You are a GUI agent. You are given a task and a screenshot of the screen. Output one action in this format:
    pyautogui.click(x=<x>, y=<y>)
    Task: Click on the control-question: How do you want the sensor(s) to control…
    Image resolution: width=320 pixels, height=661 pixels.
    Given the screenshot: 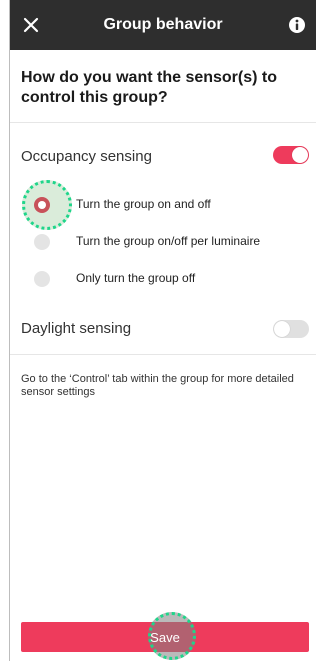 What is the action you would take?
    pyautogui.click(x=149, y=87)
    